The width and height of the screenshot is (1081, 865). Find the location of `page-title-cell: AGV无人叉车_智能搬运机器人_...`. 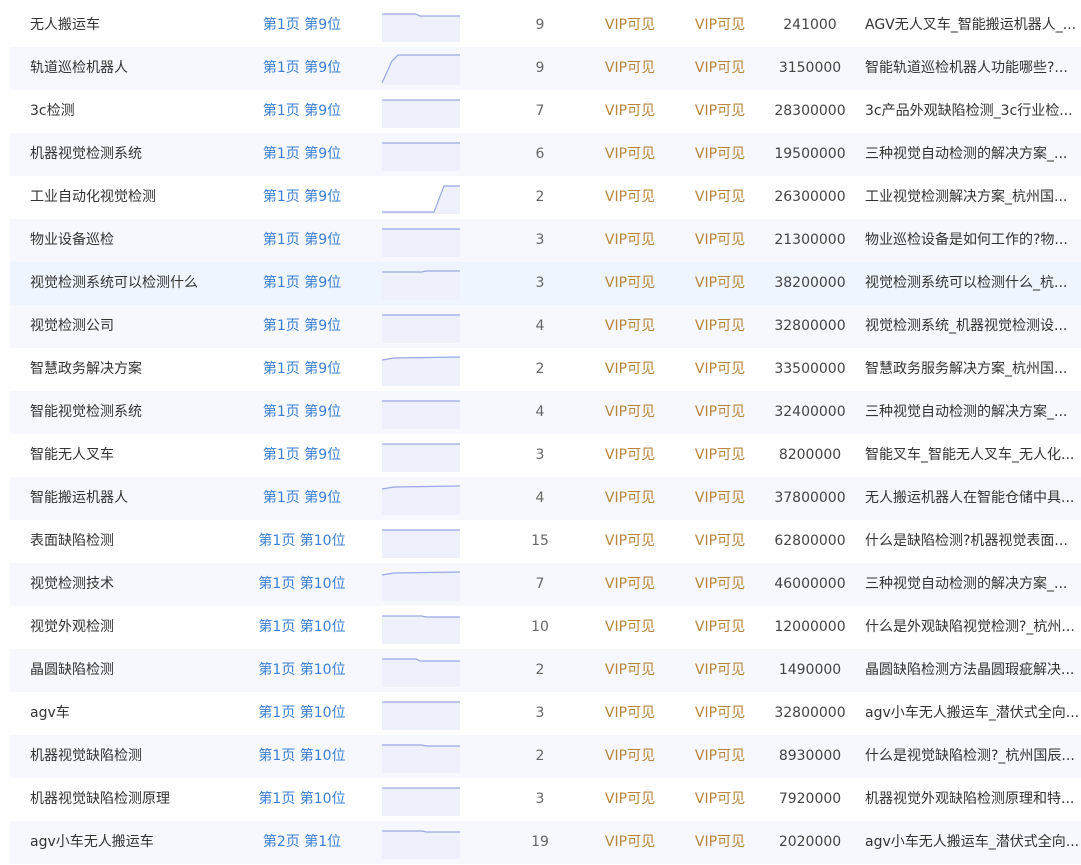

page-title-cell: AGV无人叉车_智能搬运机器人_... is located at coordinates (973, 25).